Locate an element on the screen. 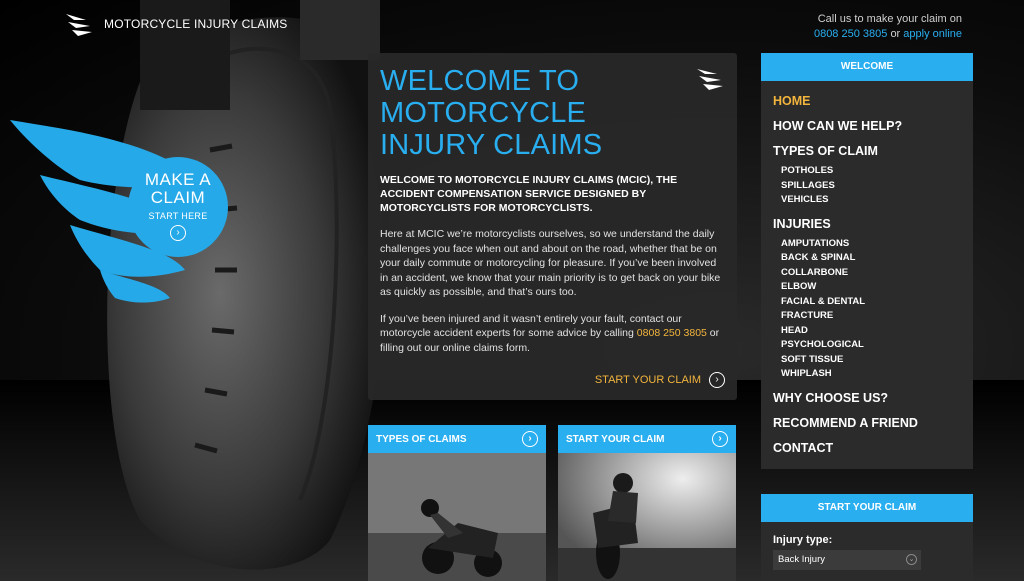 The width and height of the screenshot is (1024, 581). start-claim-label: START YOUR CLAIM is located at coordinates (647, 380).